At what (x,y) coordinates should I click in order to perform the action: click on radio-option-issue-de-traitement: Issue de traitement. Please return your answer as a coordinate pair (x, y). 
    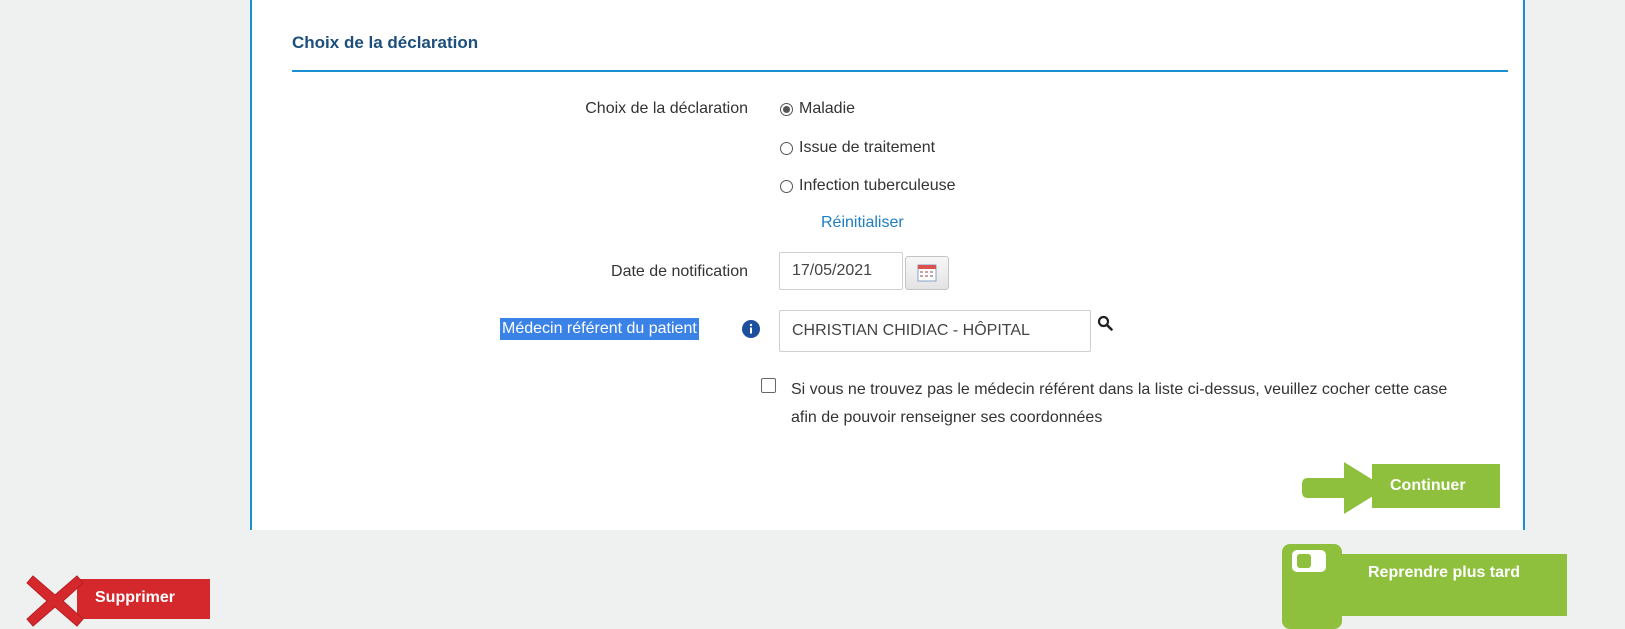
    Looking at the image, I should click on (857, 148).